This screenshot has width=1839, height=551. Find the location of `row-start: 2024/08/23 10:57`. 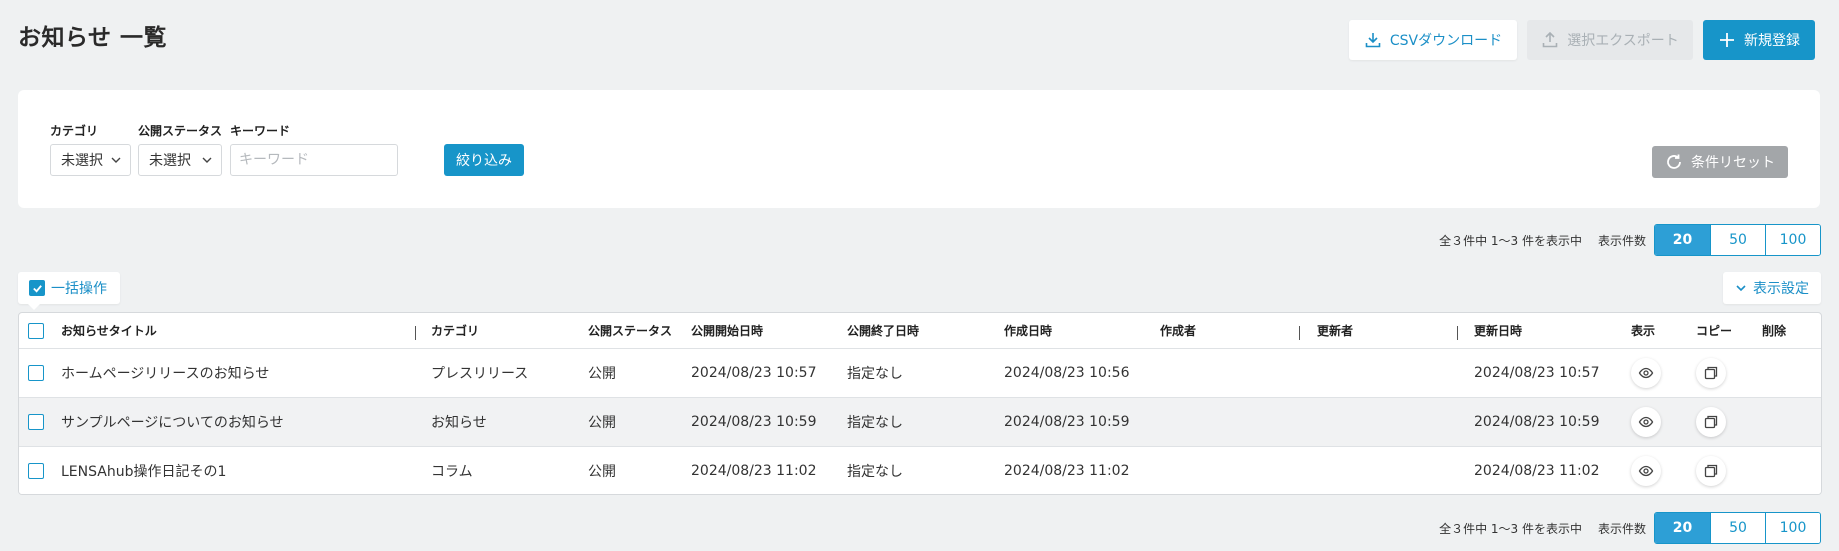

row-start: 2024/08/23 10:57 is located at coordinates (754, 373).